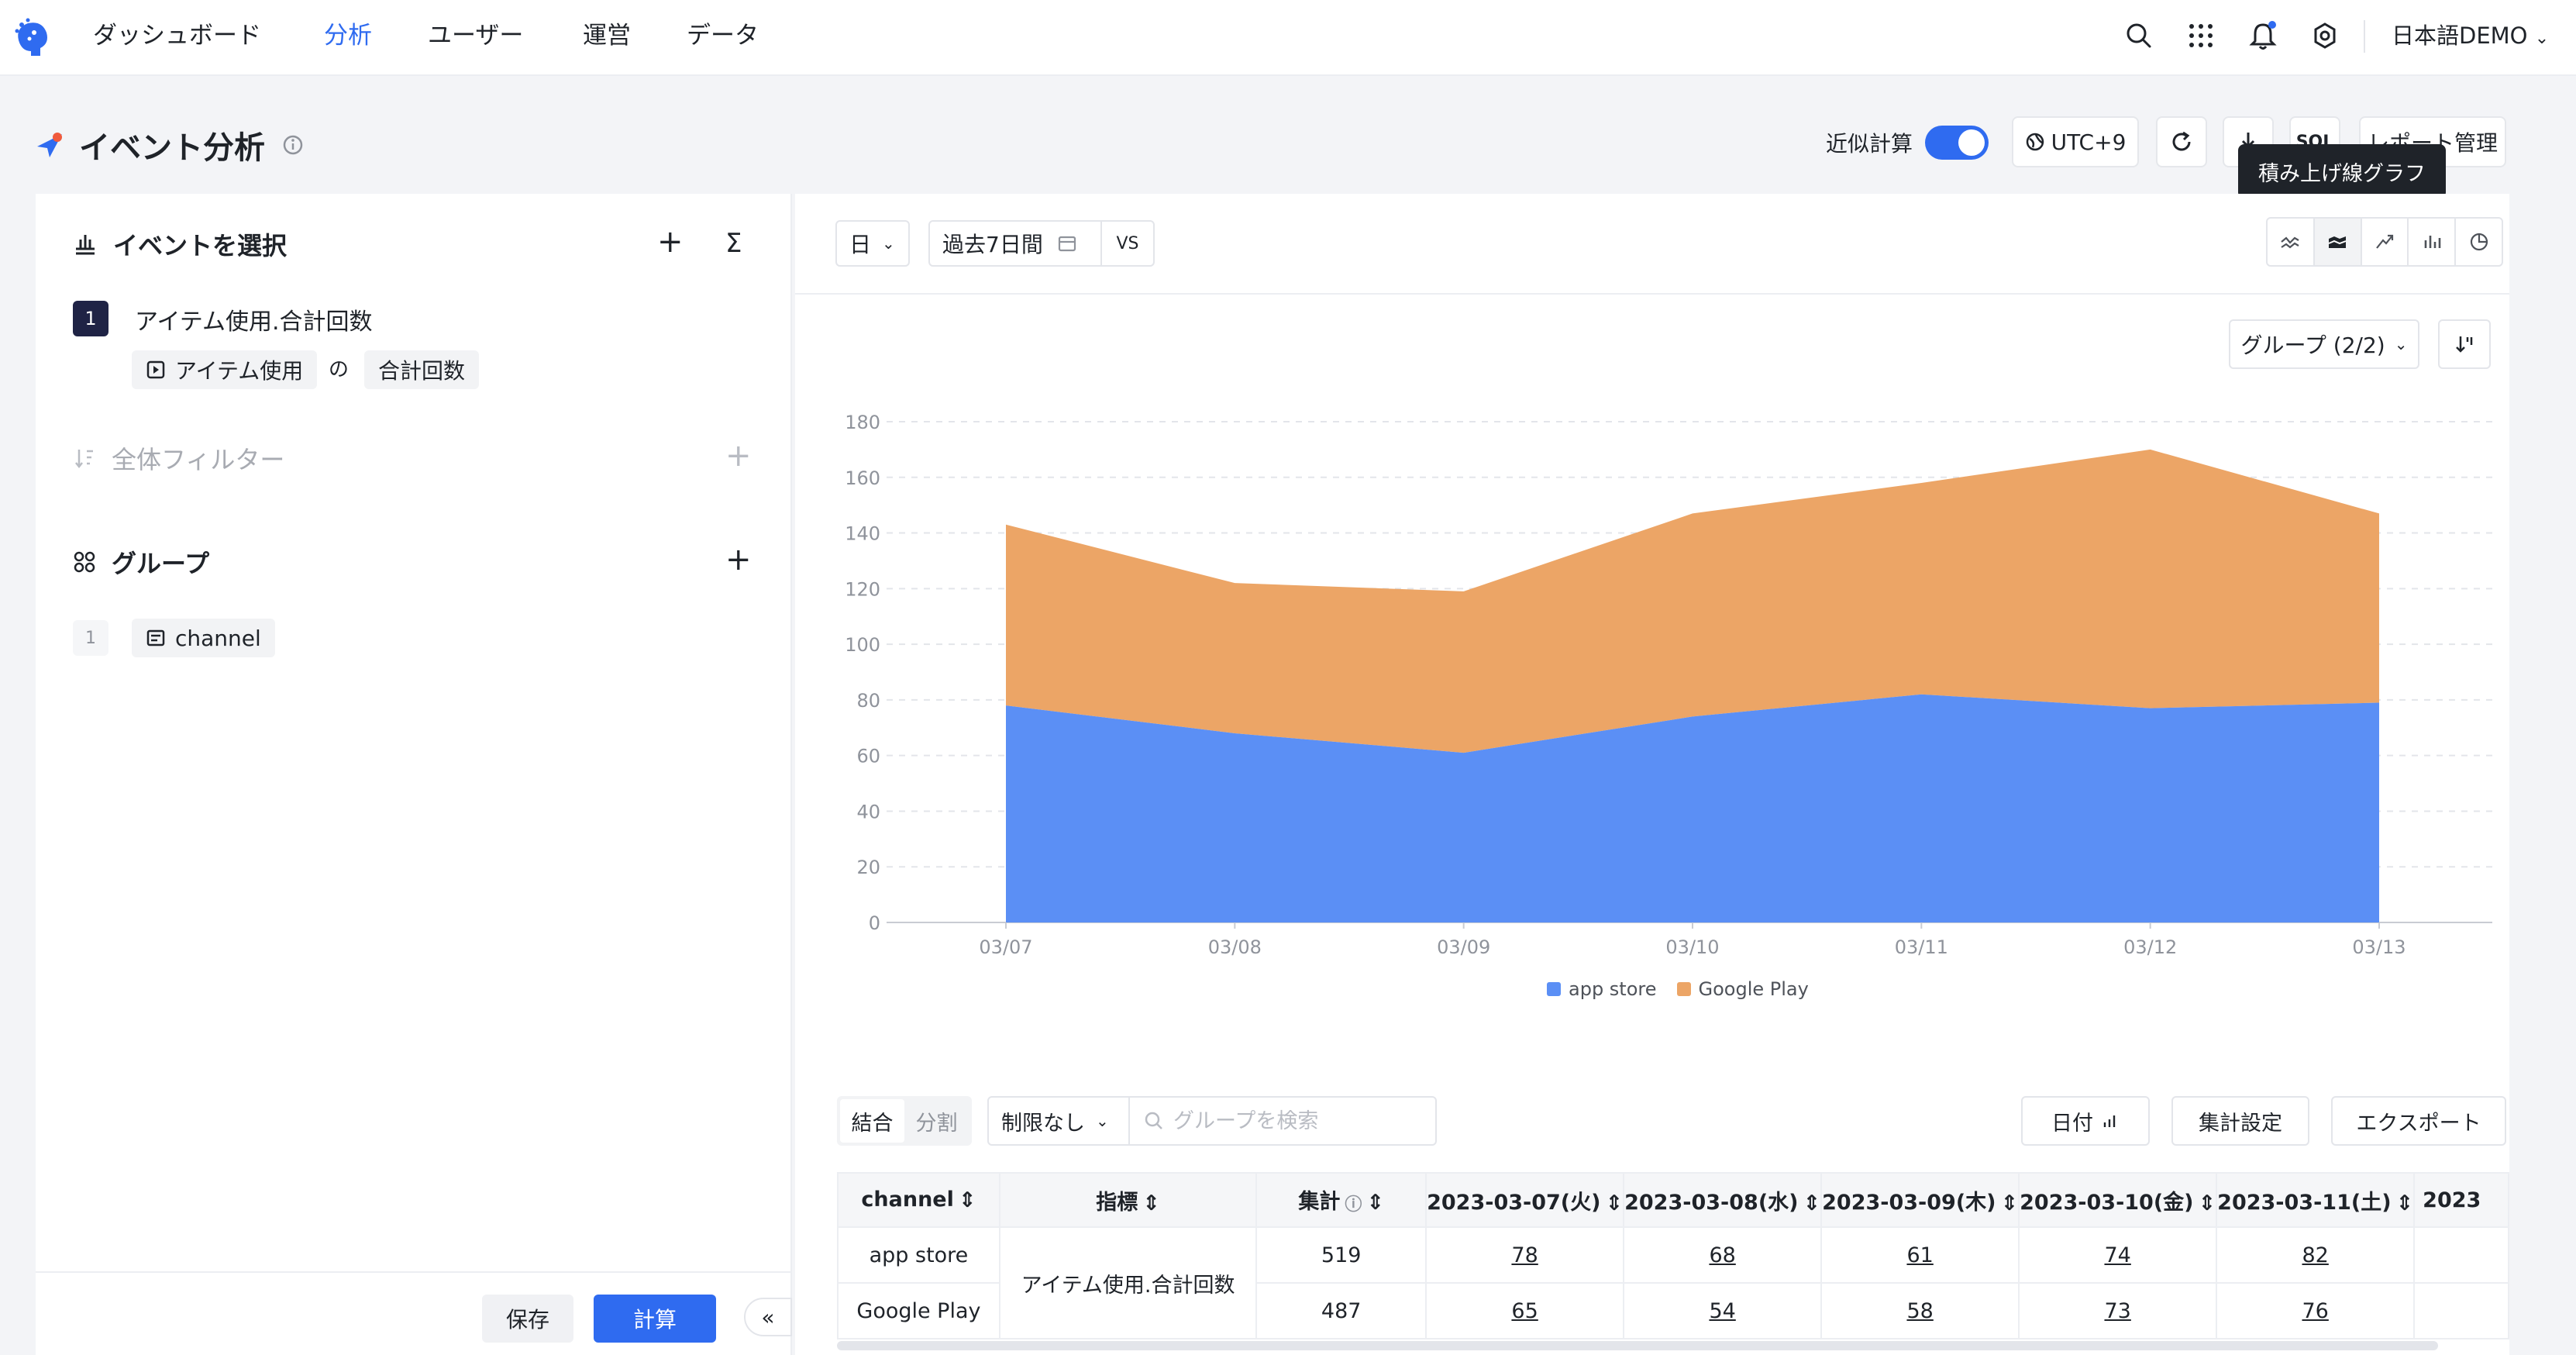  What do you see at coordinates (936, 1121) in the screenshot?
I see `seg-split: 分割` at bounding box center [936, 1121].